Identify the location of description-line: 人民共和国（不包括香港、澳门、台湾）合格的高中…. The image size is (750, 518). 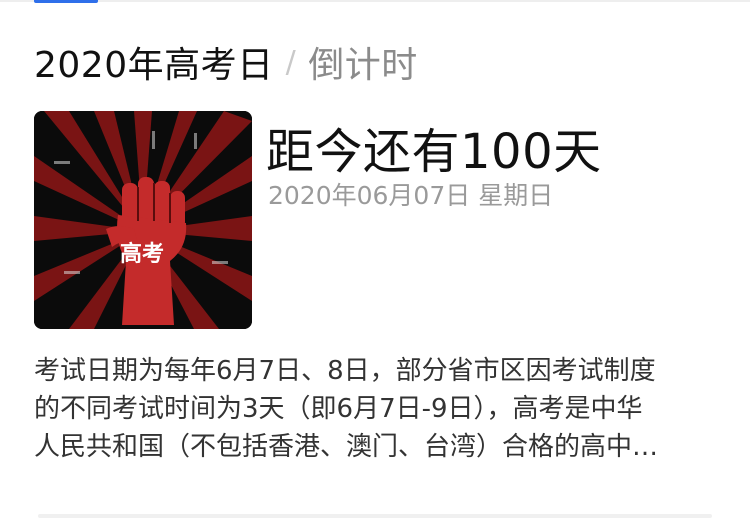
(346, 447).